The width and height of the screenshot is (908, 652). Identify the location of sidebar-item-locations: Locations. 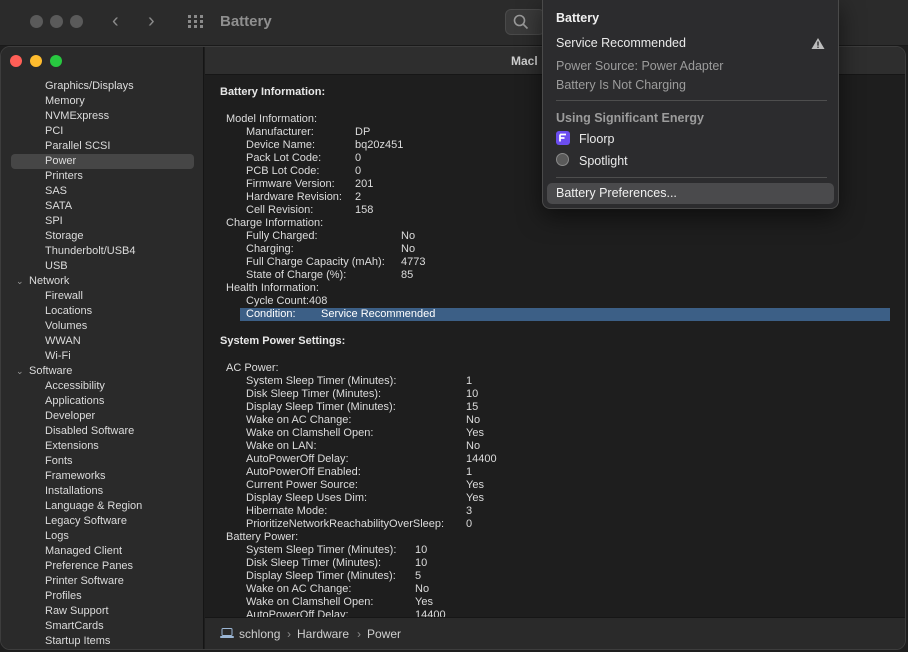
(102, 311).